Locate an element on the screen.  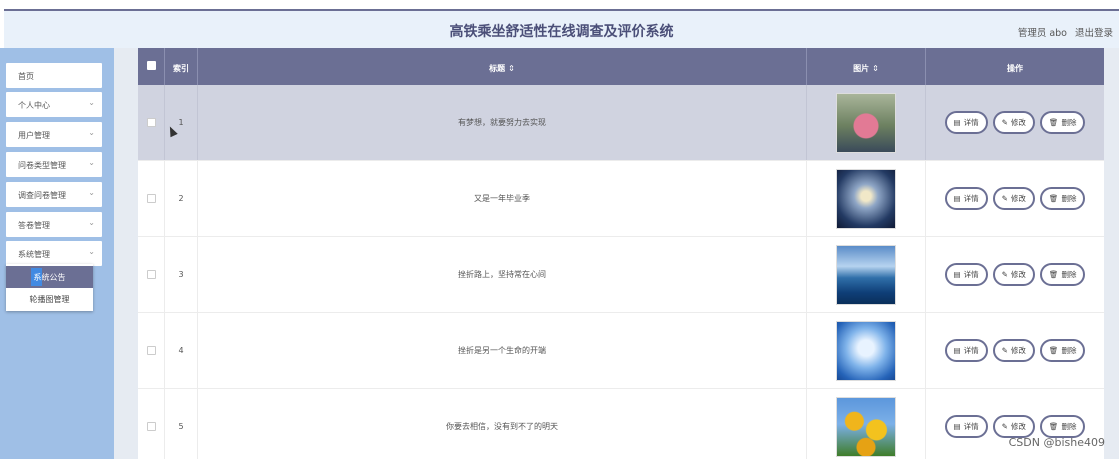
select-all-header is located at coordinates (151, 66).